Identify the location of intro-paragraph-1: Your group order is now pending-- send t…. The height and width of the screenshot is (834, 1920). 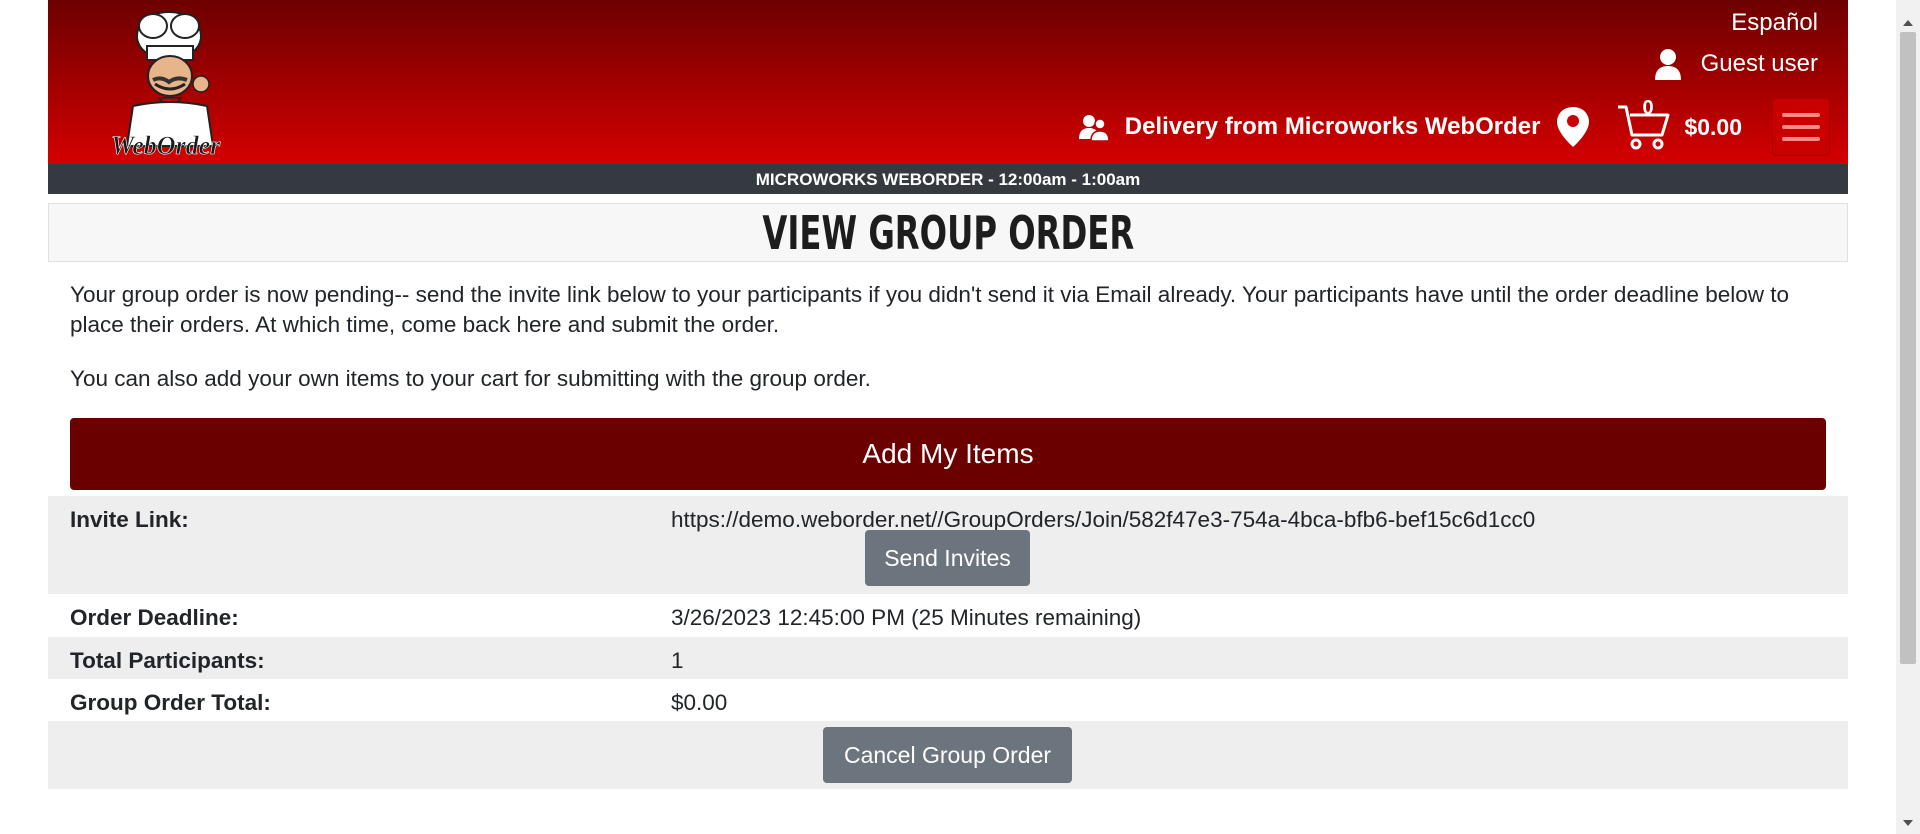
(930, 309).